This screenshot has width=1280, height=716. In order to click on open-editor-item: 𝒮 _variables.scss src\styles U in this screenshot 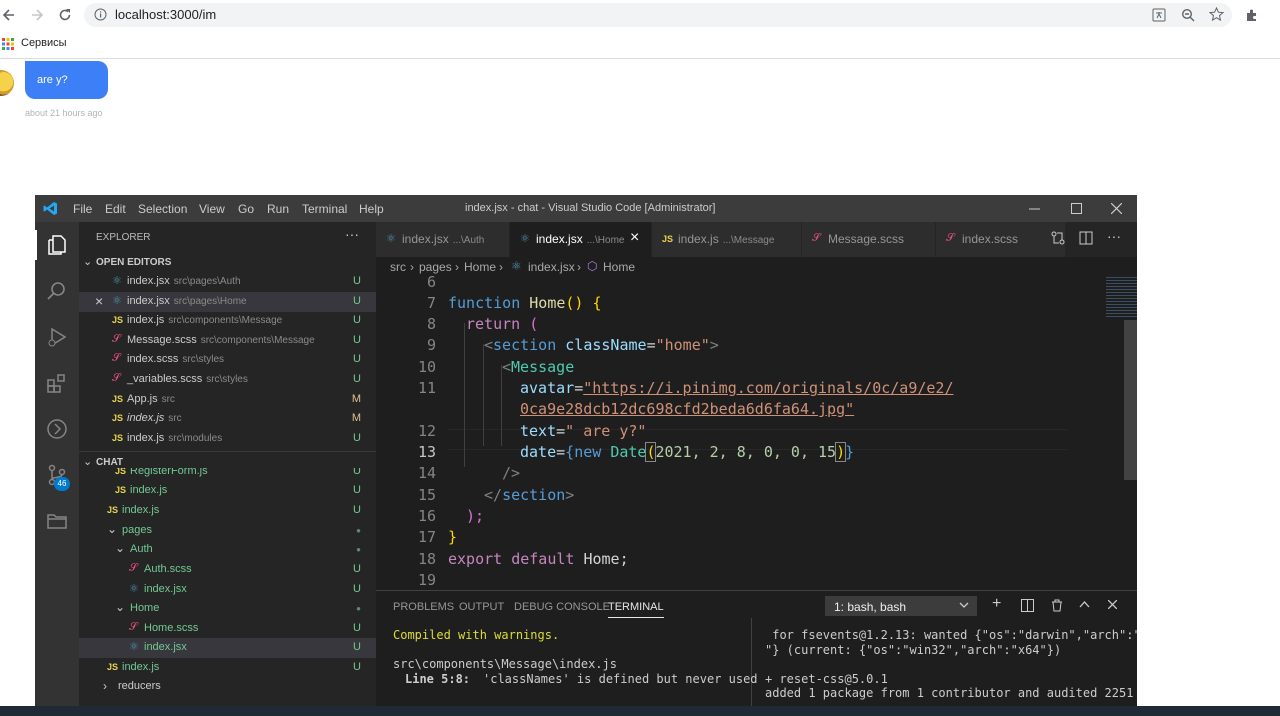, I will do `click(227, 380)`.